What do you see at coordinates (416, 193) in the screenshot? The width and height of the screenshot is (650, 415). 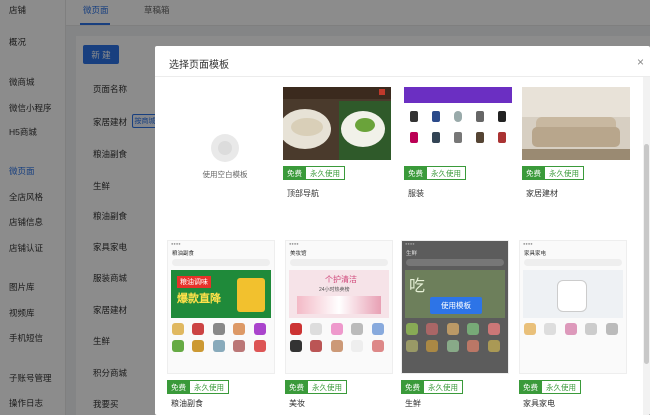 I see `template-name: 服装` at bounding box center [416, 193].